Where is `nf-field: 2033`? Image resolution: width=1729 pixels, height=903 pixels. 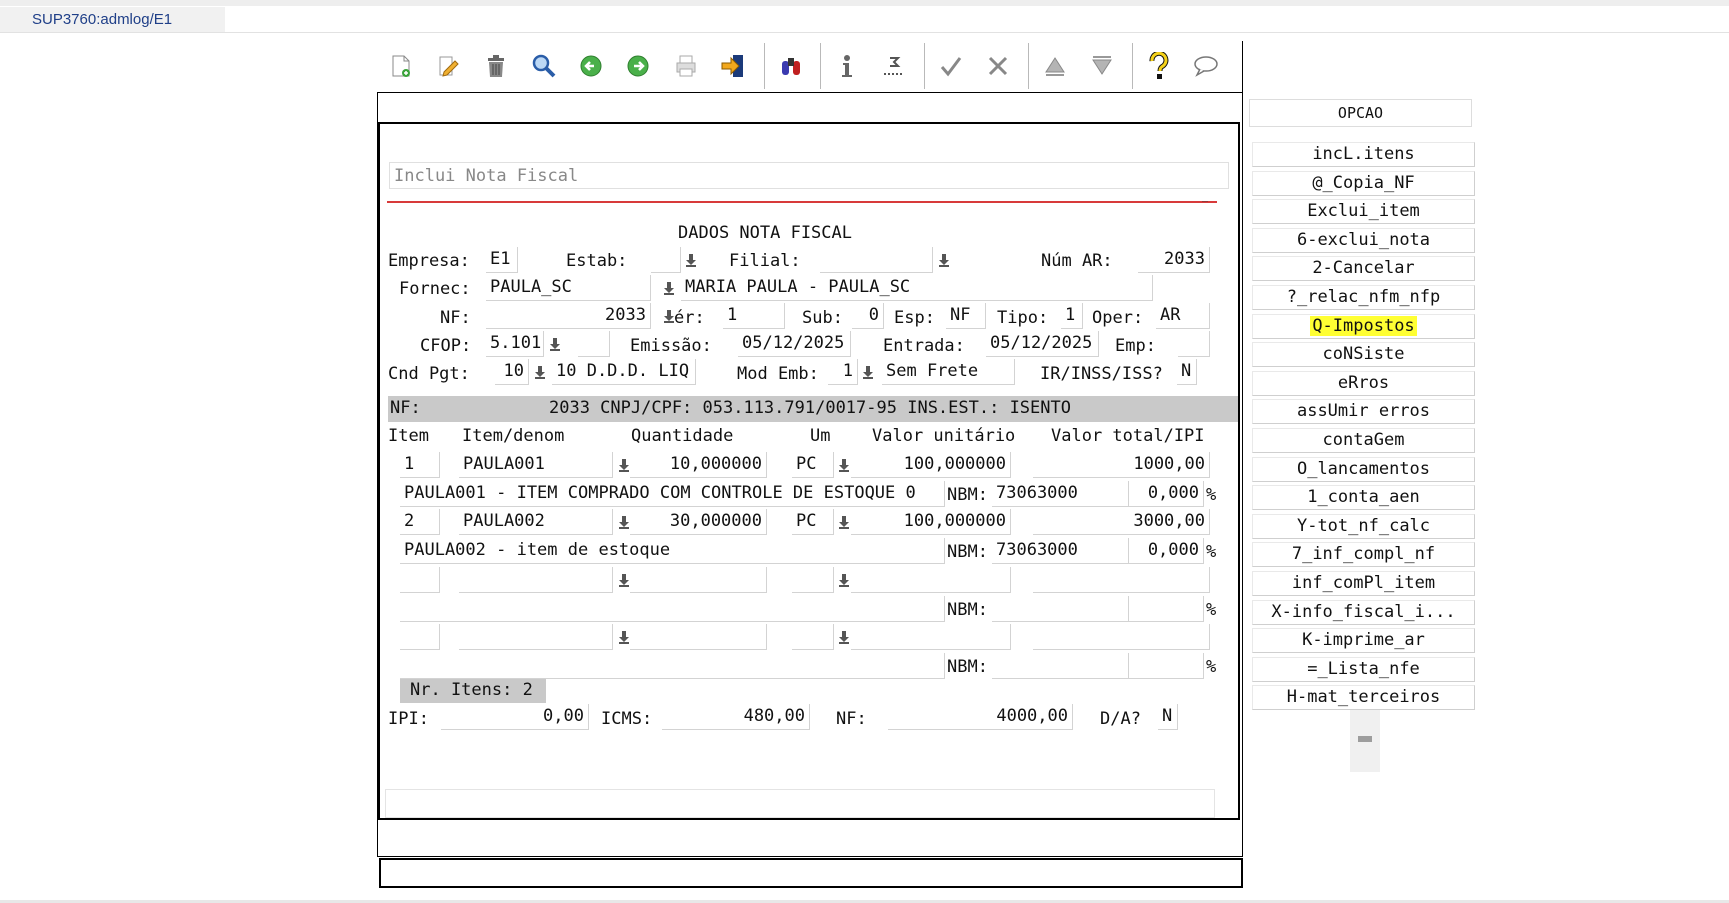 nf-field: 2033 is located at coordinates (568, 316).